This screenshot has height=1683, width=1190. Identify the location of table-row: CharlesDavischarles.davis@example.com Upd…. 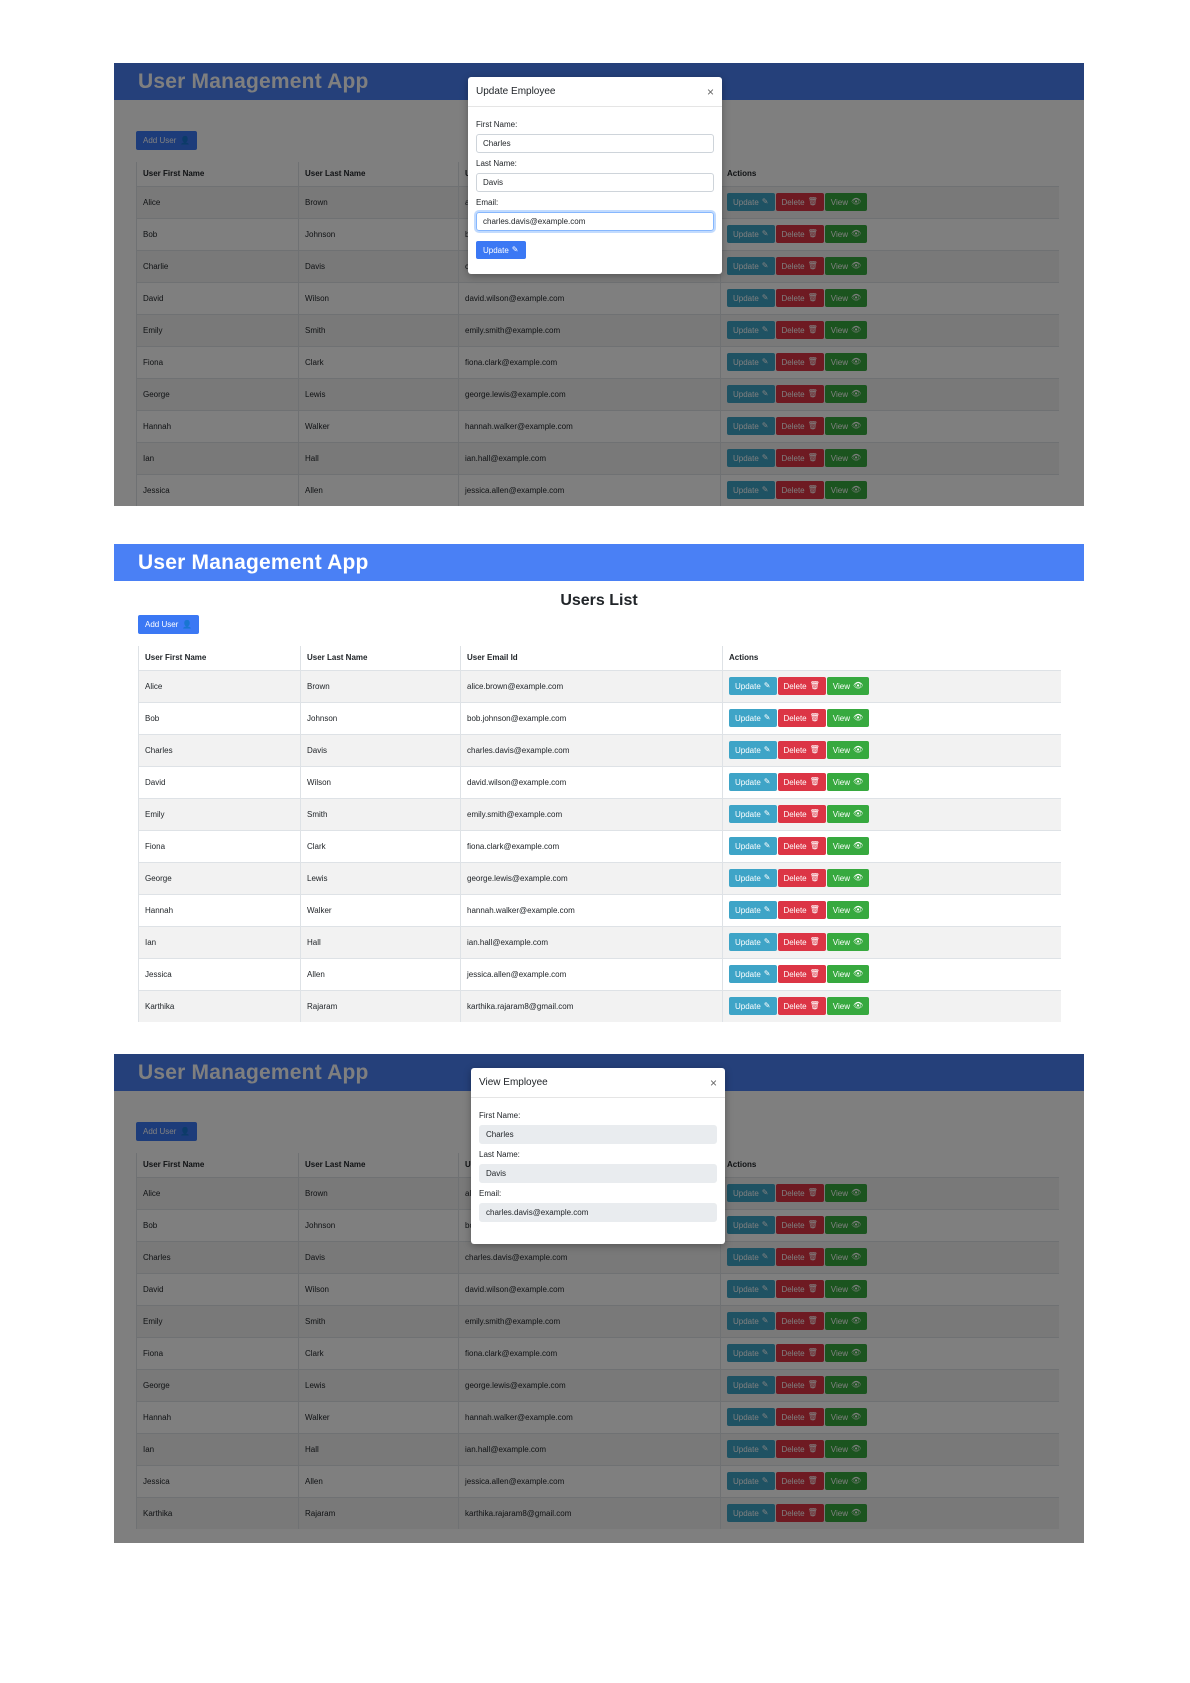
(599, 749).